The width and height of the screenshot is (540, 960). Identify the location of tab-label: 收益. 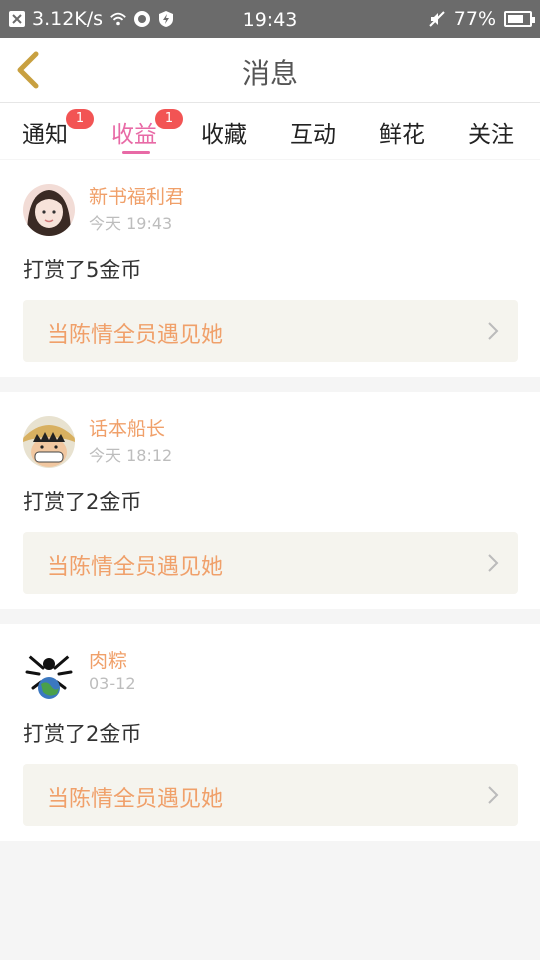
(134, 135).